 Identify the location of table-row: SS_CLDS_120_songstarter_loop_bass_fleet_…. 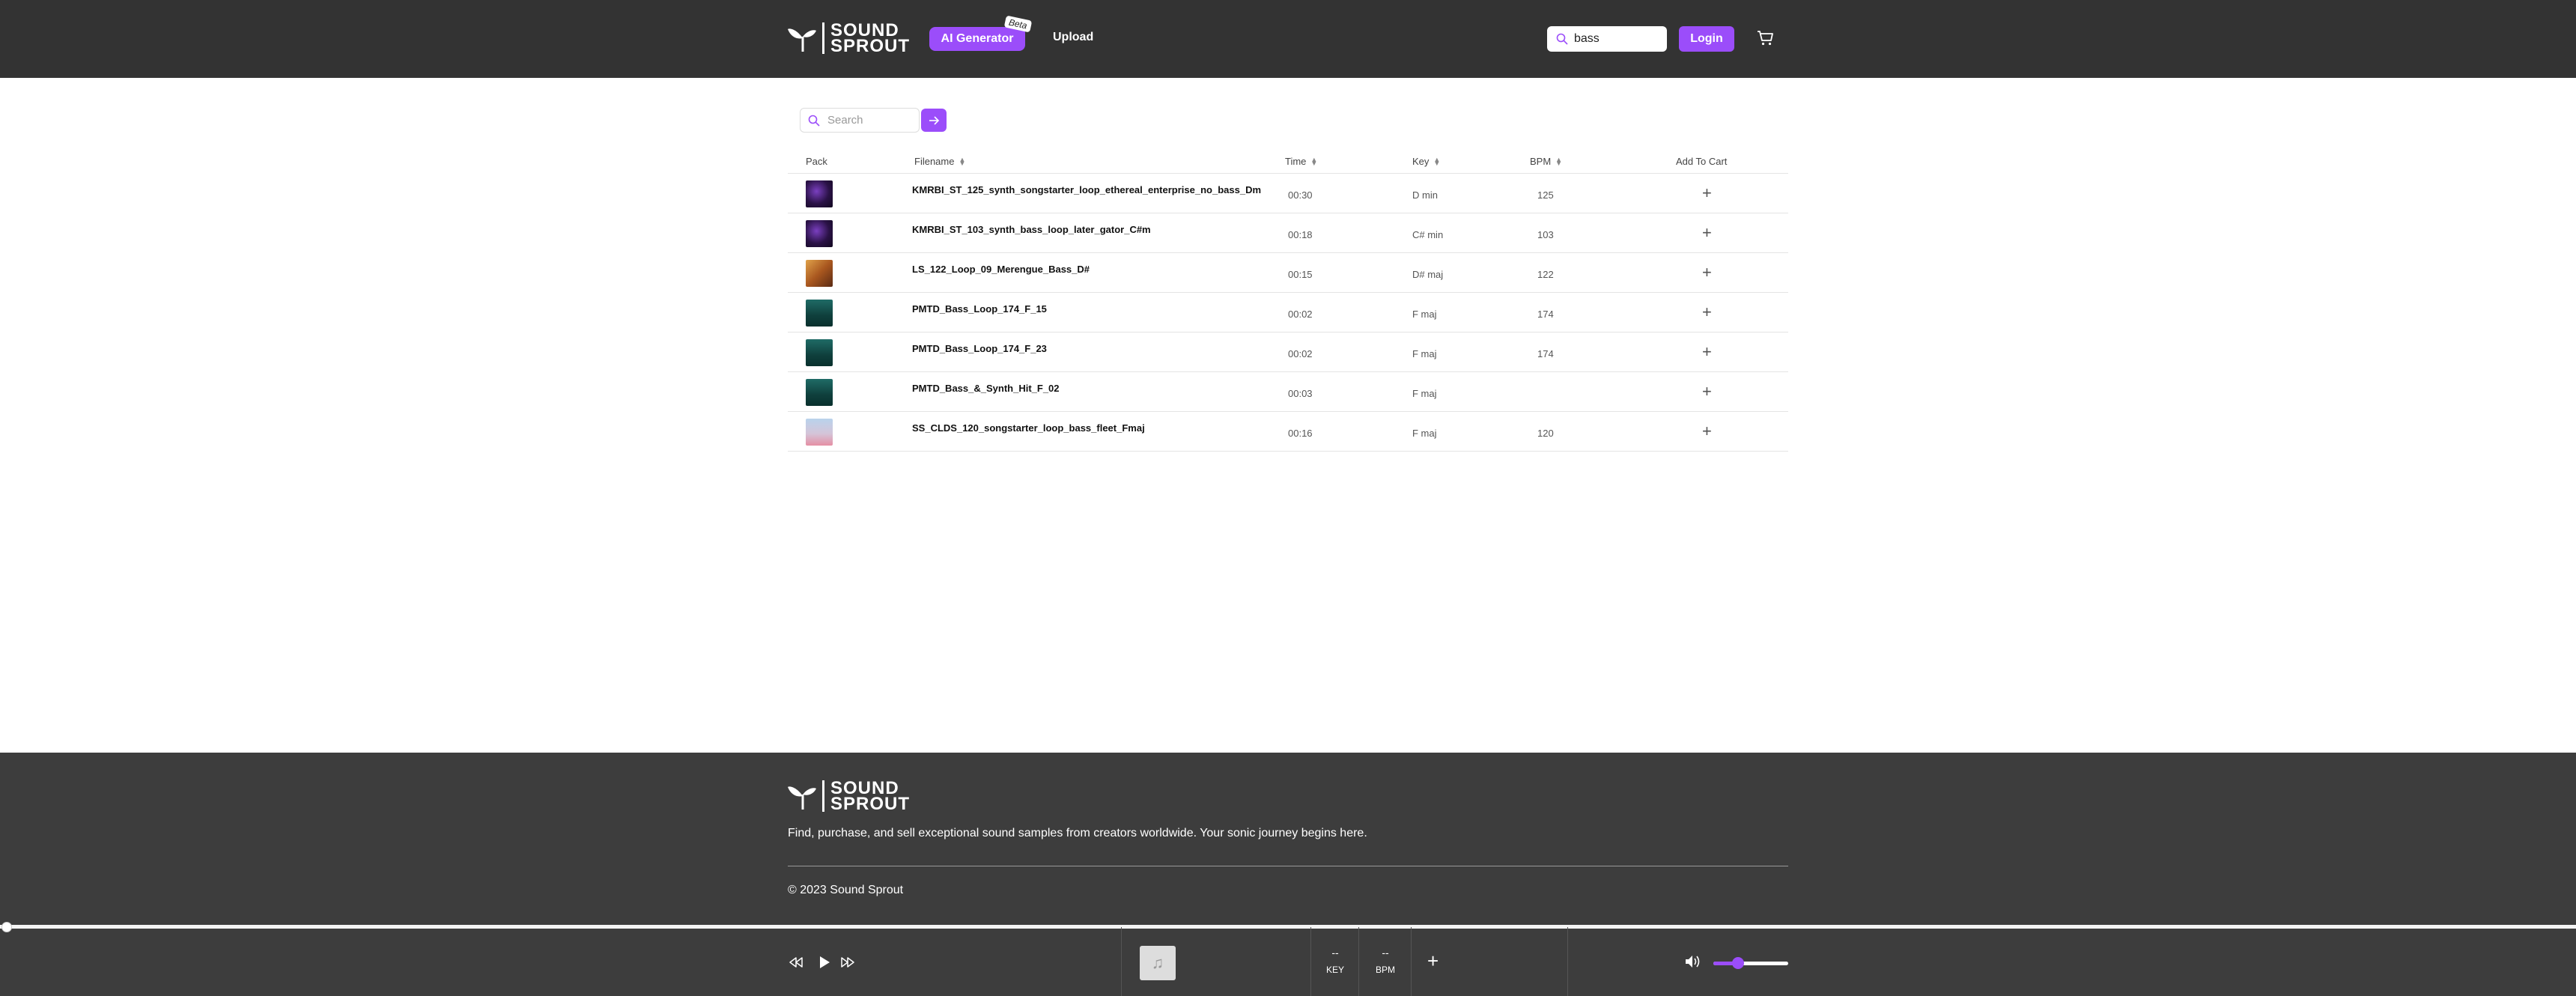
(1288, 432).